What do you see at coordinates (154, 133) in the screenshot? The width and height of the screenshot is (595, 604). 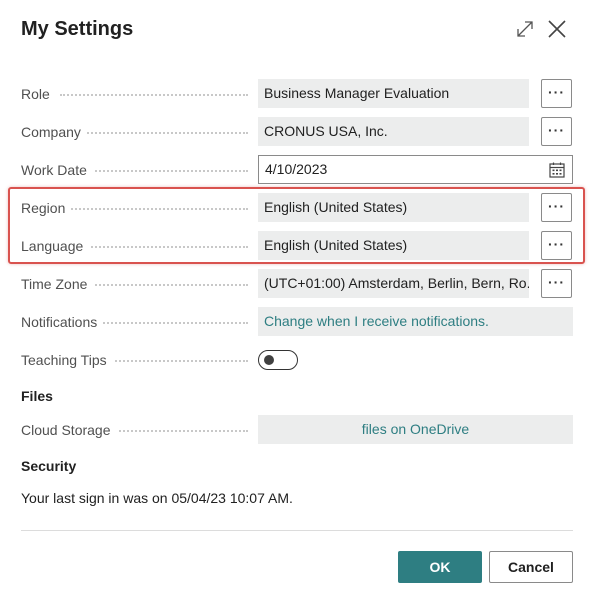 I see `company-leader` at bounding box center [154, 133].